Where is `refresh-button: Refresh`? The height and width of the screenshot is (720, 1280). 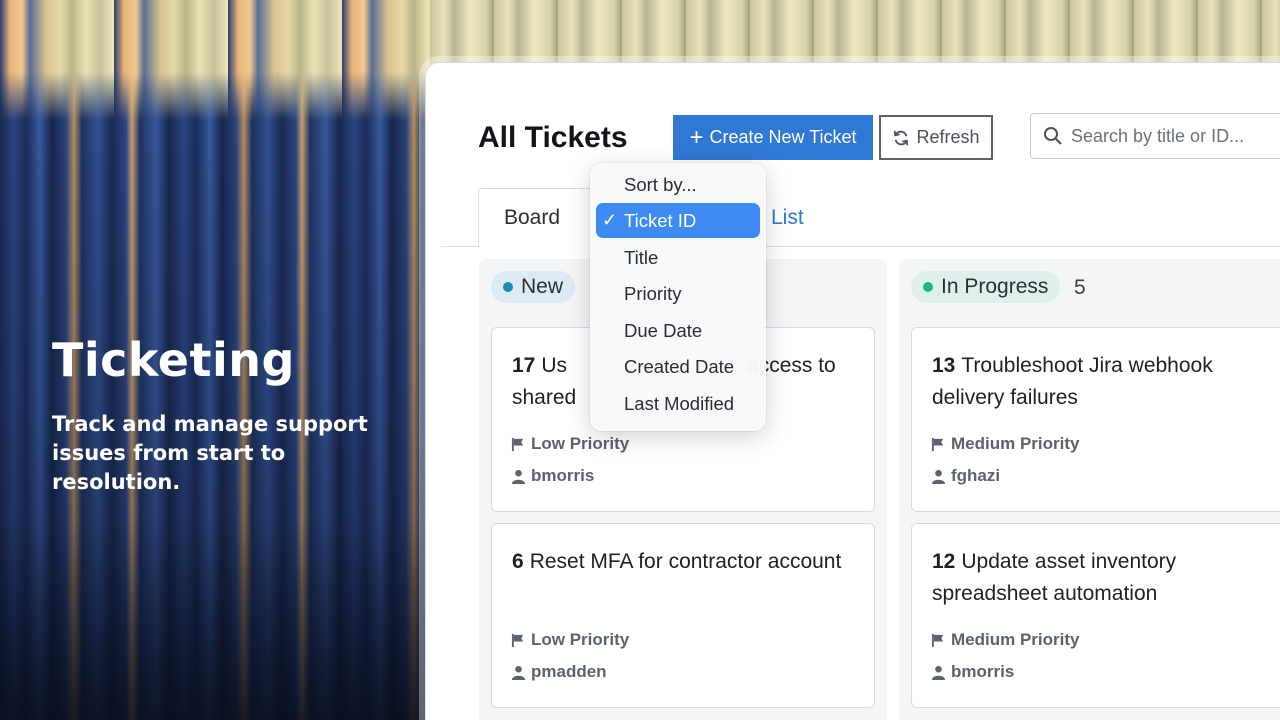
refresh-button: Refresh is located at coordinates (936, 137).